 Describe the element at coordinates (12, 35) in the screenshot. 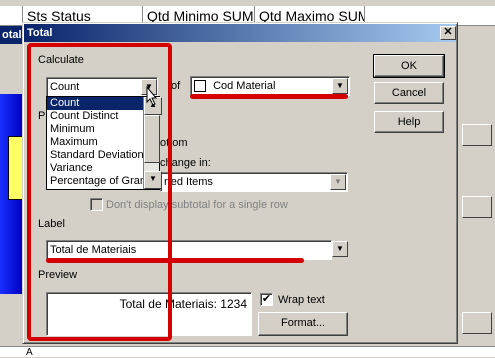

I see `left-tab-totals: otals` at that location.